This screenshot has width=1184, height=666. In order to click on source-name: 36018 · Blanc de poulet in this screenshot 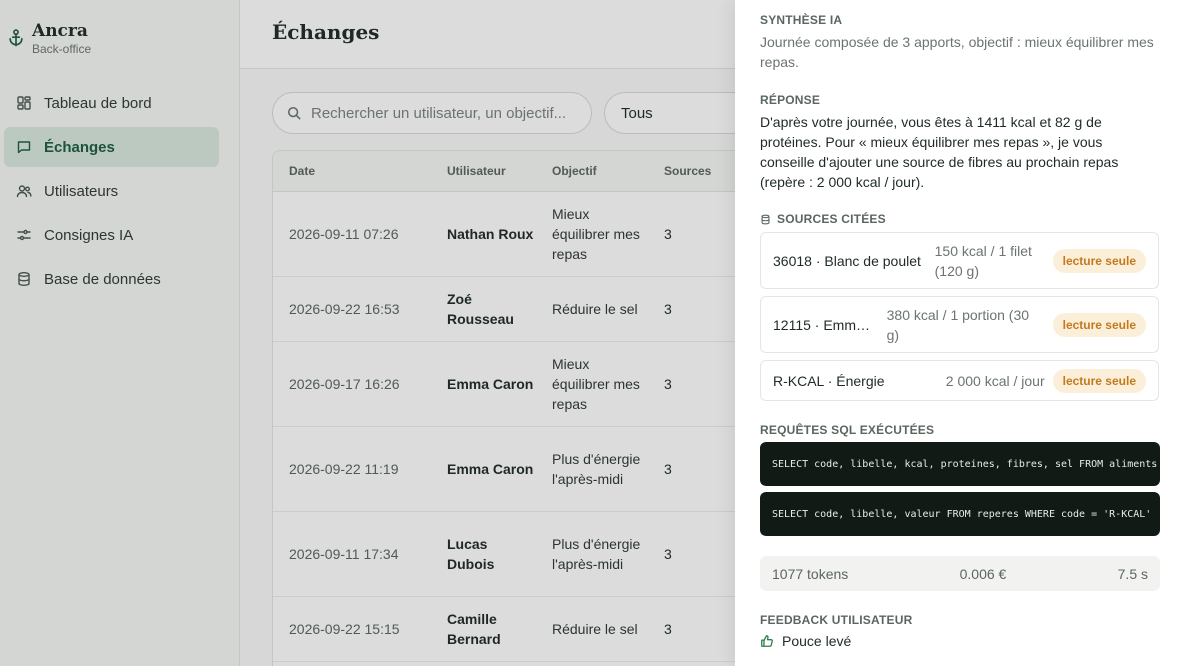, I will do `click(847, 260)`.